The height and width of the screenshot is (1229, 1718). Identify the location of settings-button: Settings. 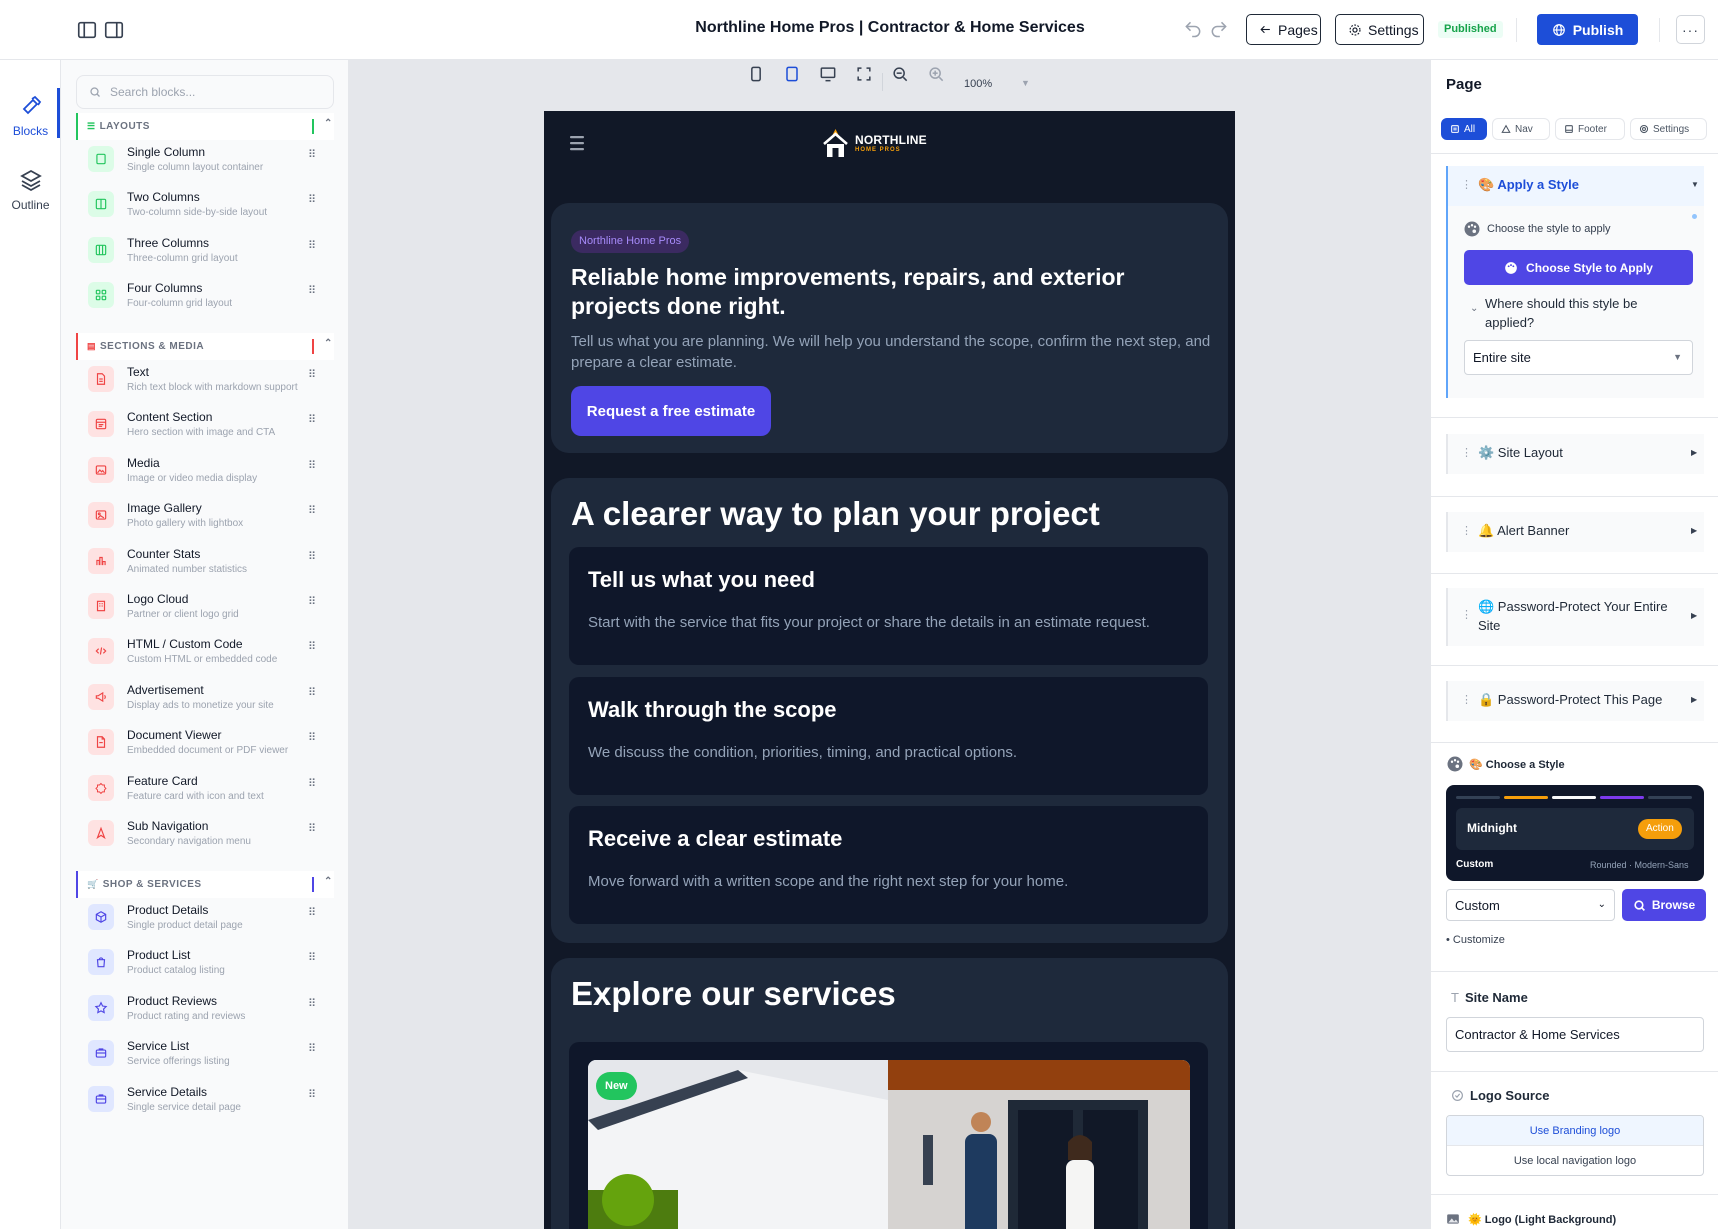
(1379, 29).